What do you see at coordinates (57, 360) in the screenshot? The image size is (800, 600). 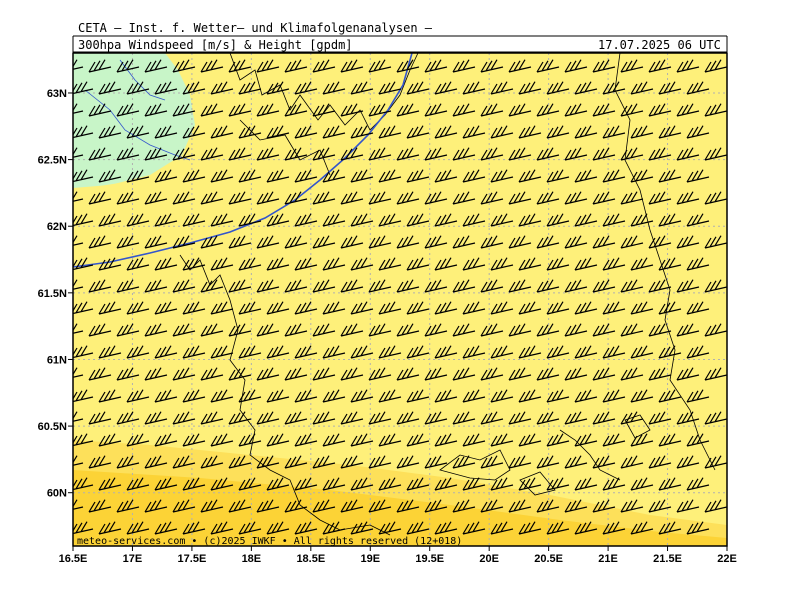 I see `lat-tick-label: 61N` at bounding box center [57, 360].